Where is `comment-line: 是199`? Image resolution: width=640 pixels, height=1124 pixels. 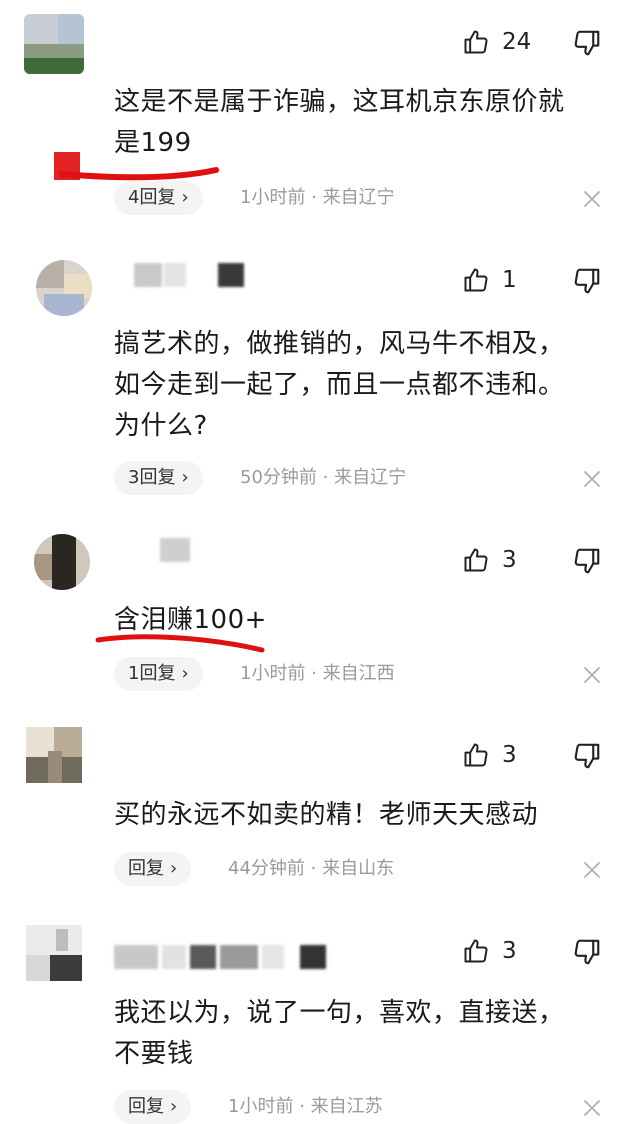 comment-line: 是199 is located at coordinates (153, 143).